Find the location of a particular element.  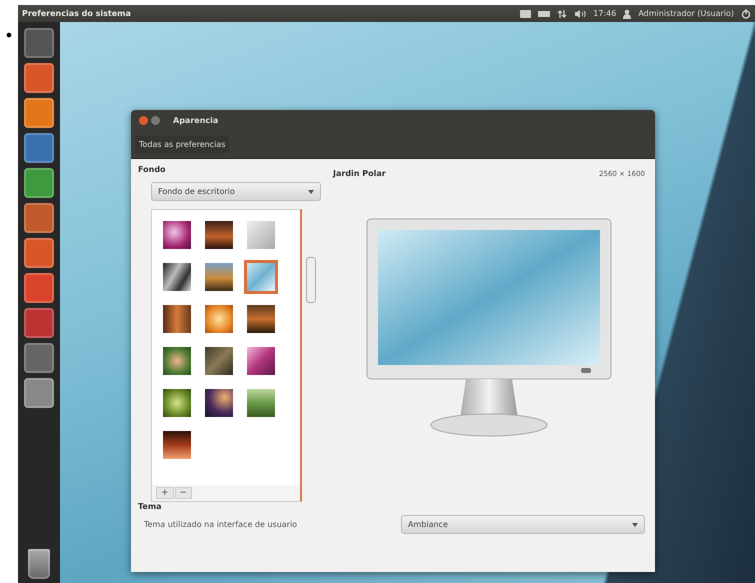

app-title: Preferencias do sistema is located at coordinates (76, 13).